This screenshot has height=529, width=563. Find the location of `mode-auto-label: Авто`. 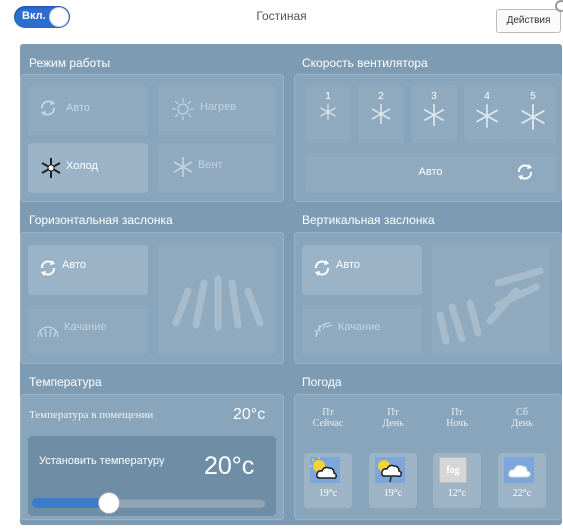

mode-auto-label: Авто is located at coordinates (78, 108).